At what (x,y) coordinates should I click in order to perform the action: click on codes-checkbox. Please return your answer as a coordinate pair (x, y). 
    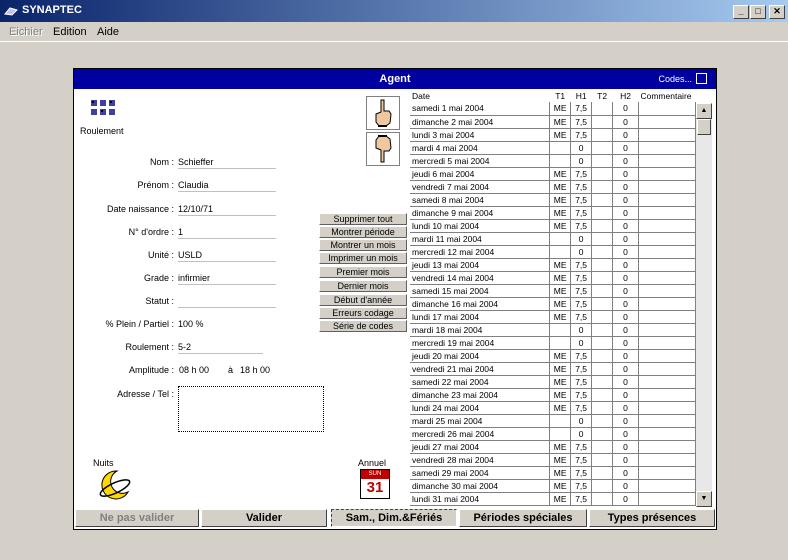
    Looking at the image, I should click on (701, 78).